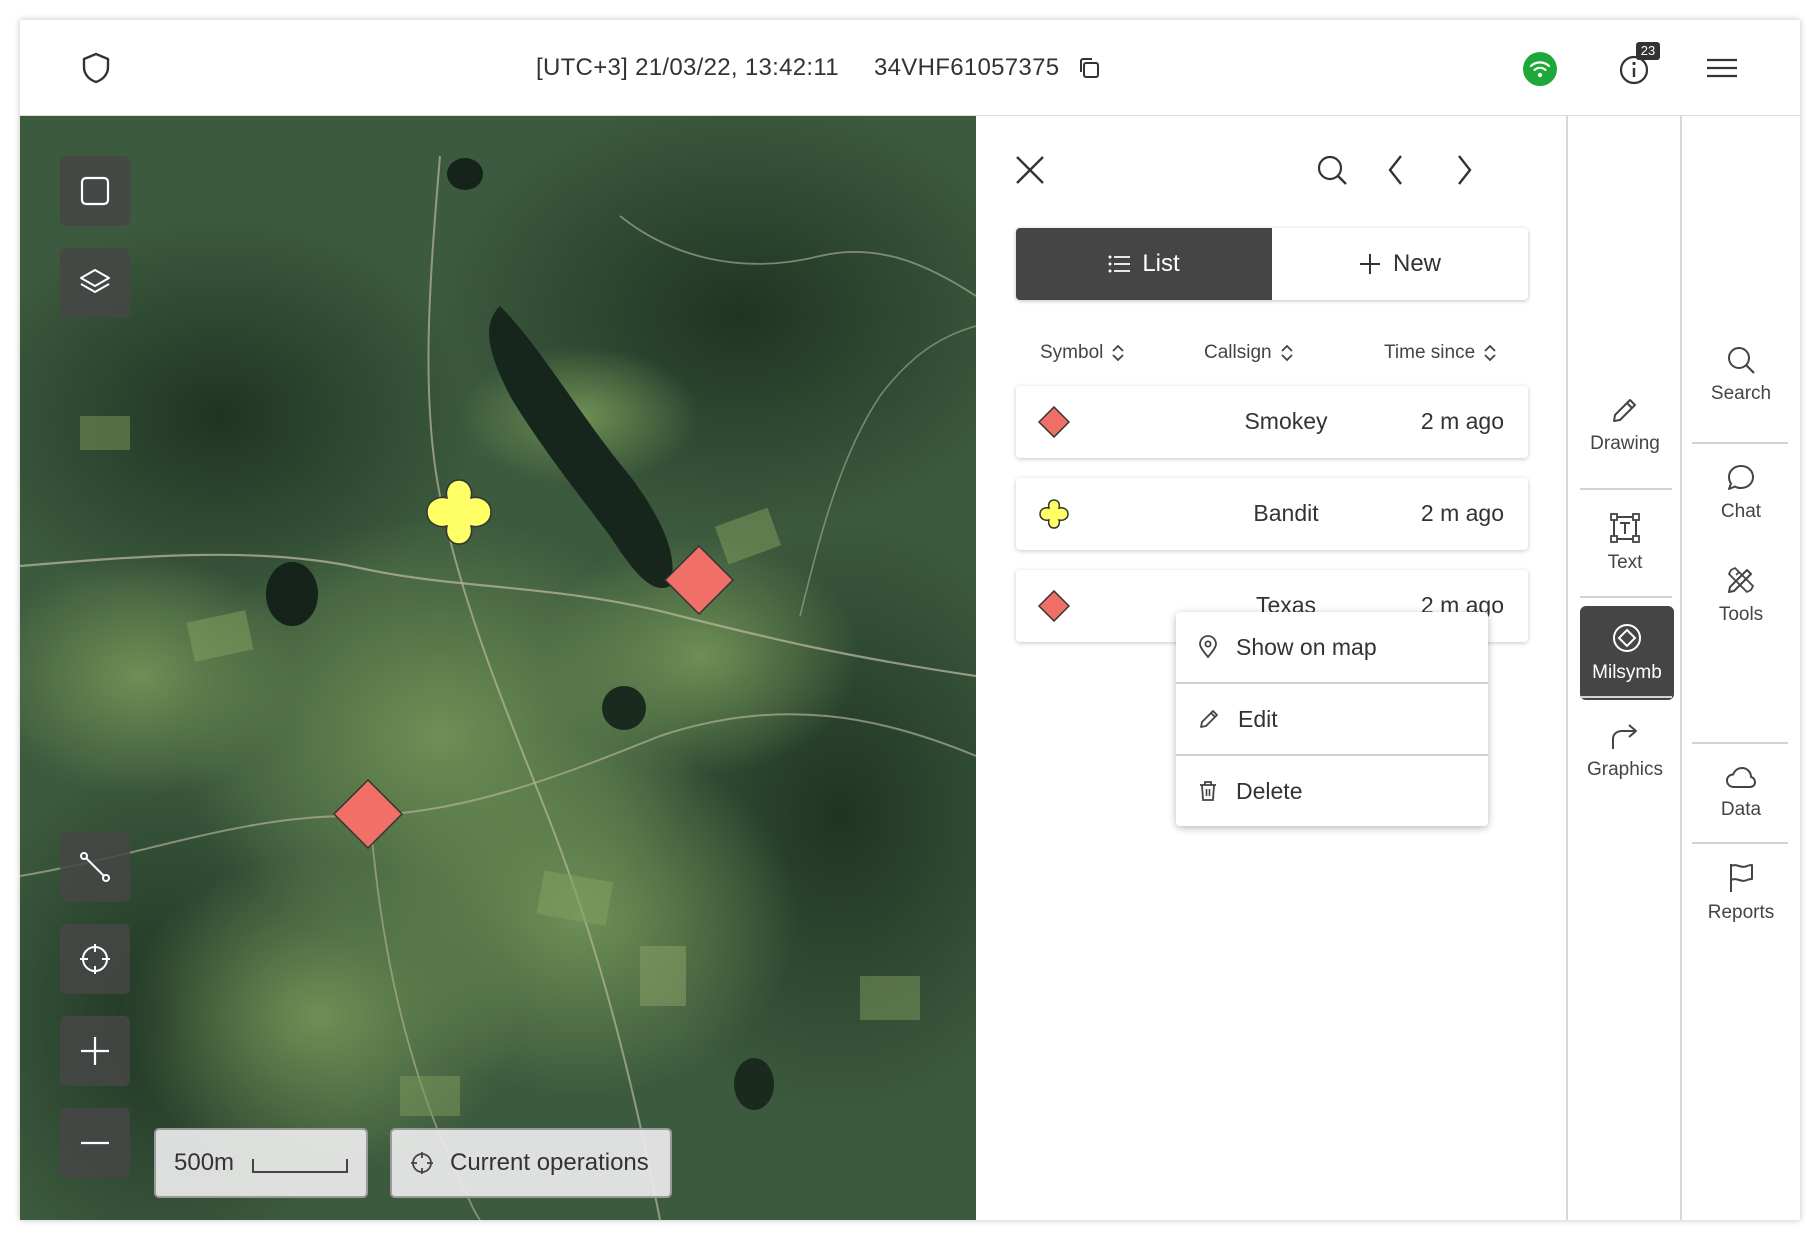 The image size is (1820, 1240). What do you see at coordinates (1627, 638) in the screenshot?
I see `milsymb-icon` at bounding box center [1627, 638].